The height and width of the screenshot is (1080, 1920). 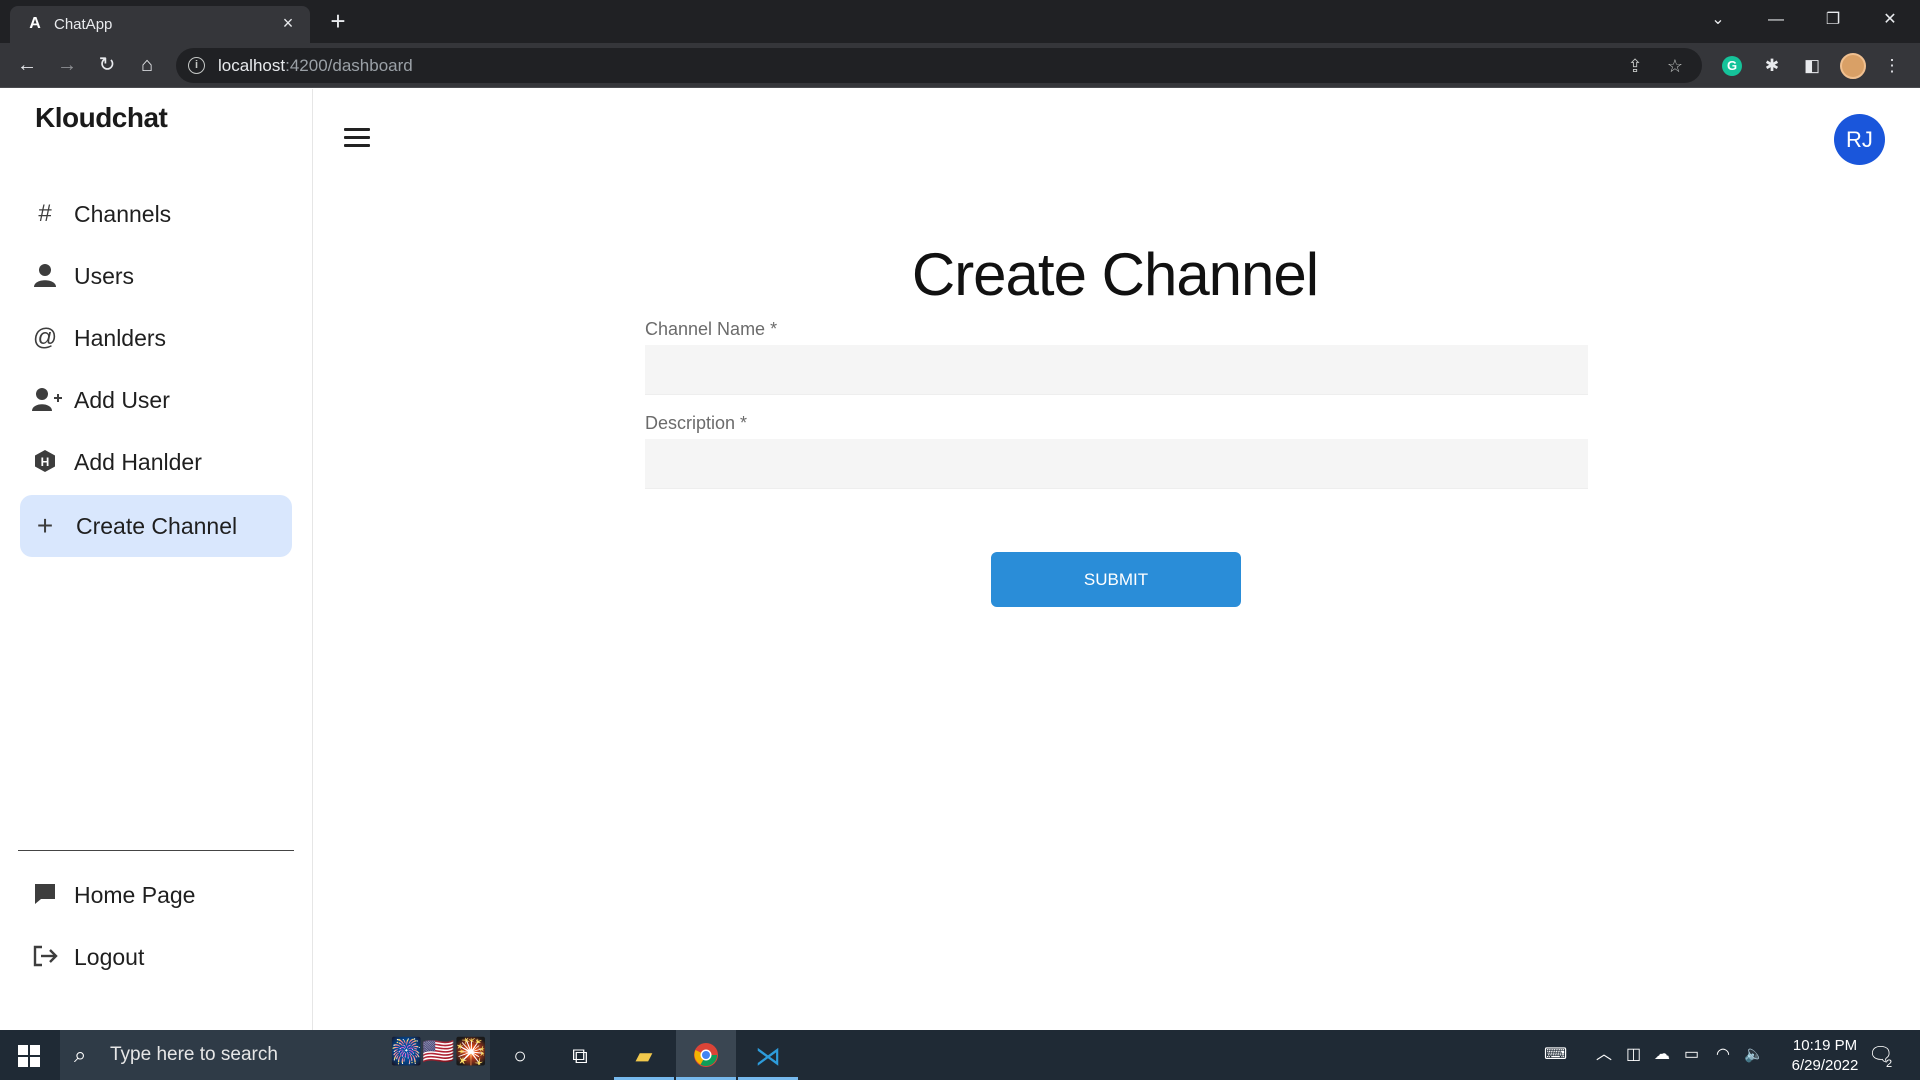 What do you see at coordinates (45, 213) in the screenshot?
I see `hash-icon: #` at bounding box center [45, 213].